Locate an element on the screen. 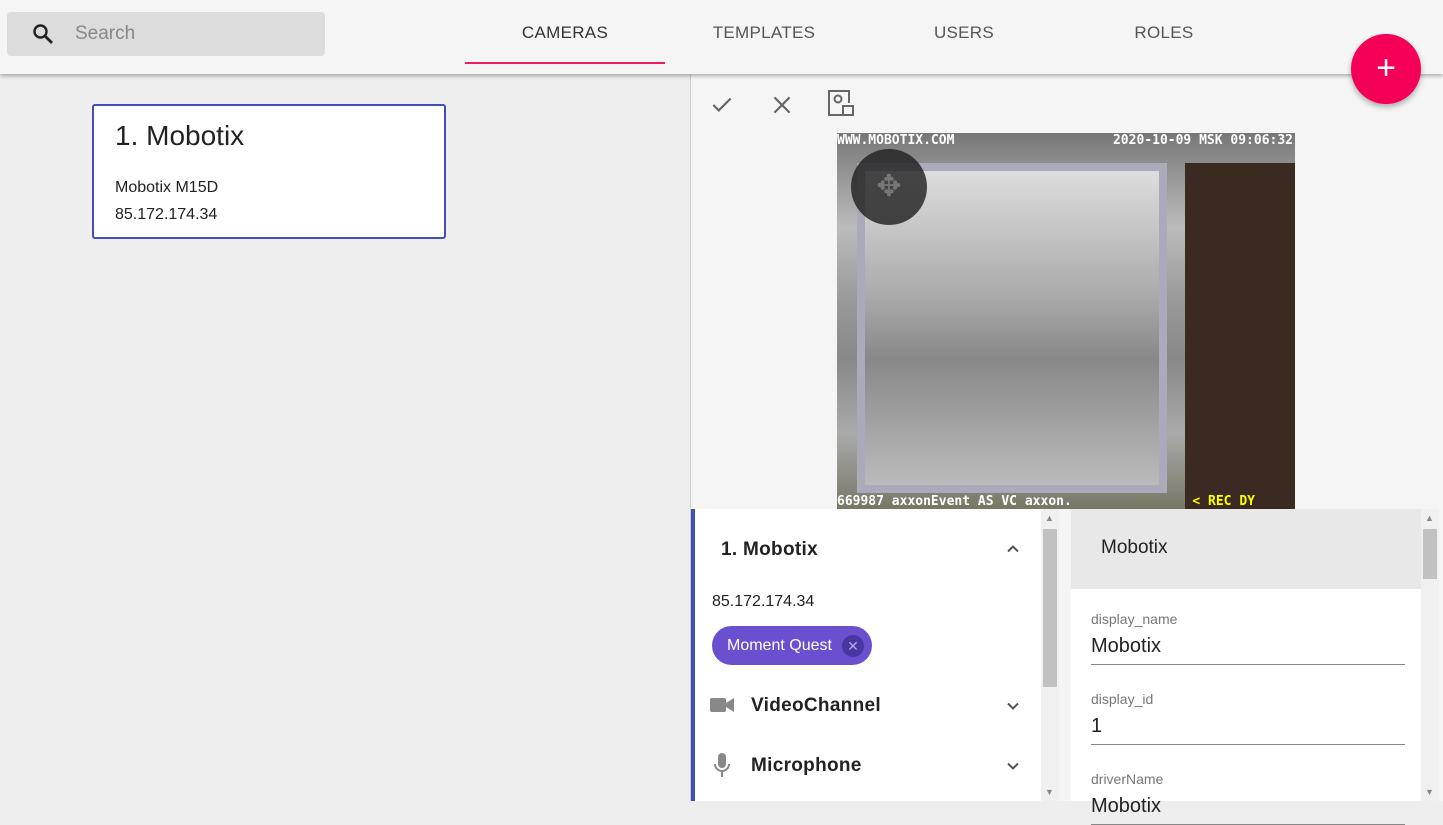  field-display-id: display_id 1 is located at coordinates (1248, 718).